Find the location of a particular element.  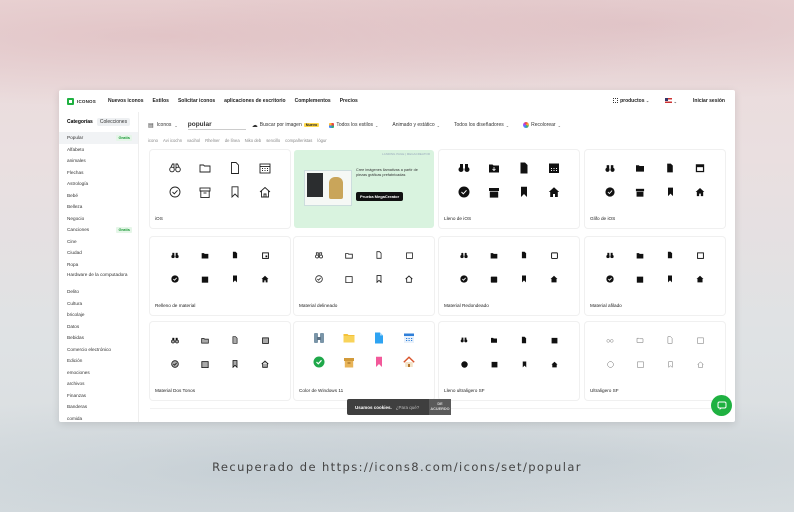

sidebar-item: Cultura is located at coordinates (98, 304).